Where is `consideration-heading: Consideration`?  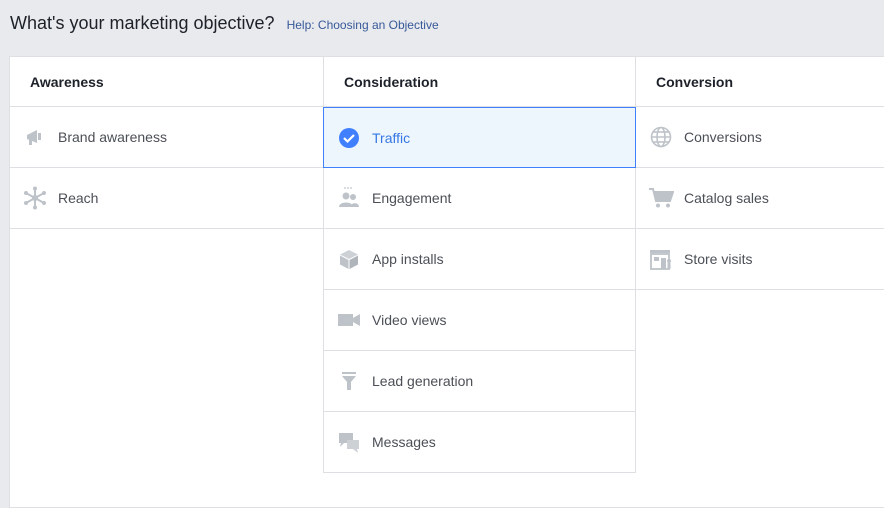
consideration-heading: Consideration is located at coordinates (479, 82).